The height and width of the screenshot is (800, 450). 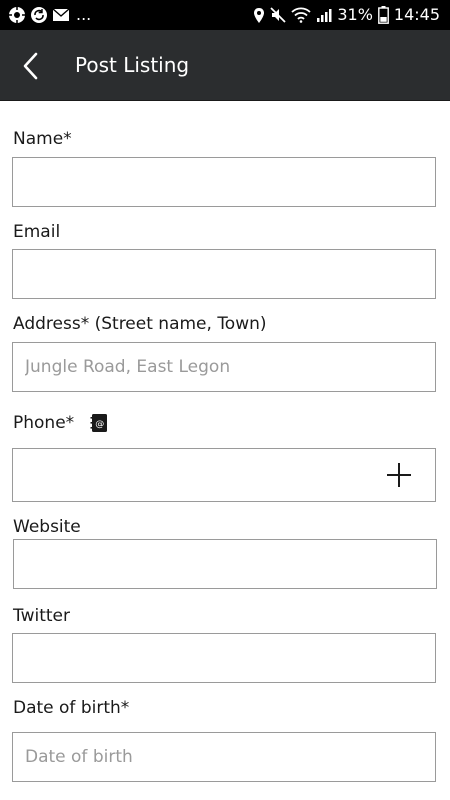 I want to click on website-input, so click(x=225, y=564).